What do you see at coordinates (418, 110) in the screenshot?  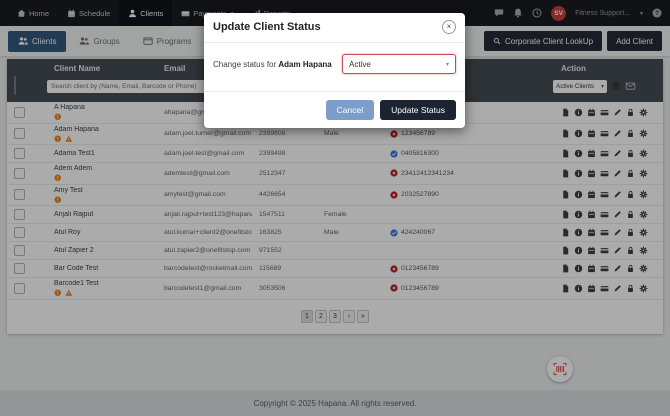 I see `update-status-button: Update Status` at bounding box center [418, 110].